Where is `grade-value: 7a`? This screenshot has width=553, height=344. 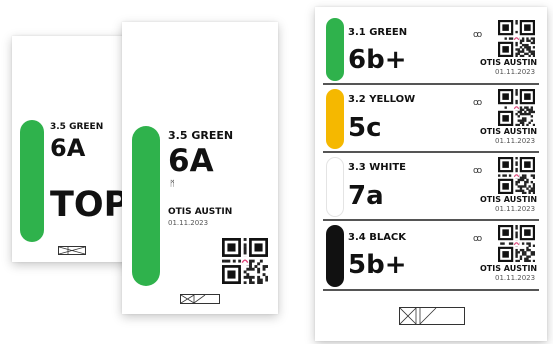 grade-value: 7a is located at coordinates (366, 196).